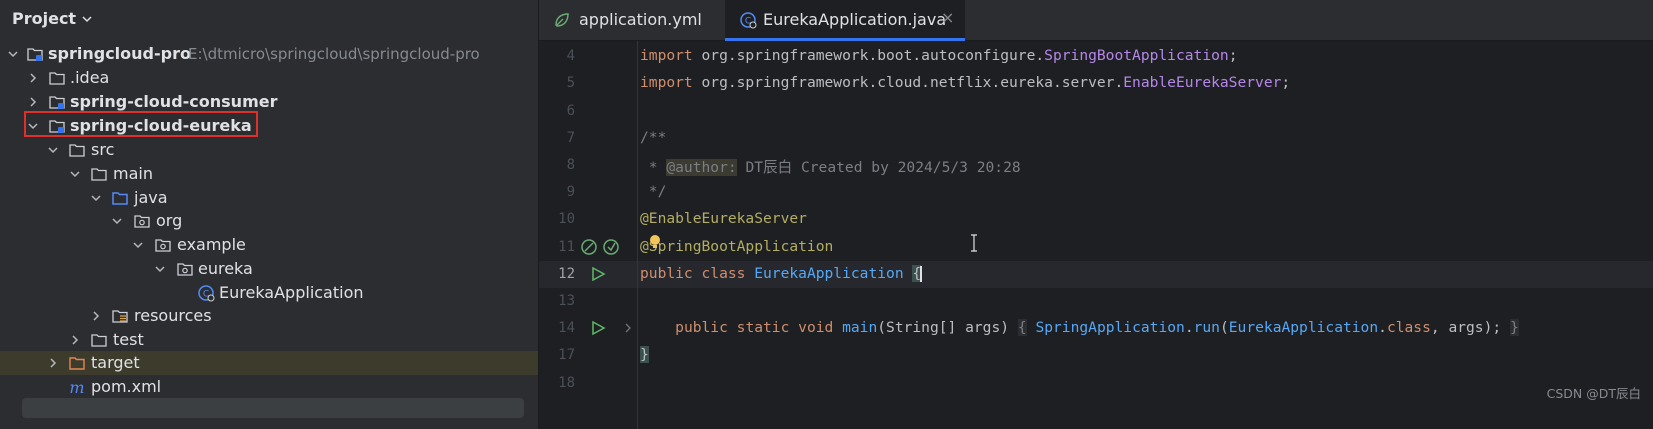 Image resolution: width=1653 pixels, height=429 pixels. What do you see at coordinates (269, 174) in the screenshot?
I see `tree-item-main: main` at bounding box center [269, 174].